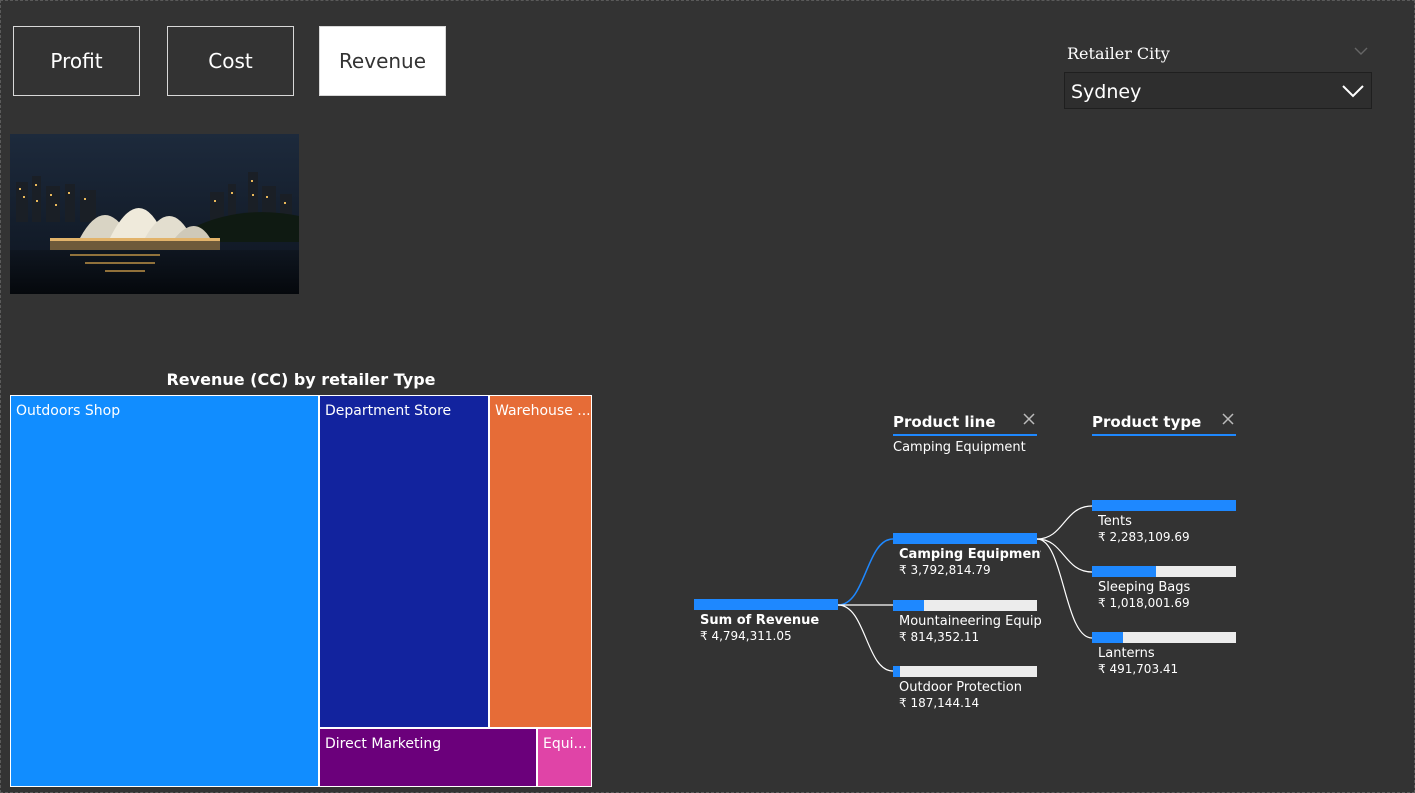 The width and height of the screenshot is (1415, 793). What do you see at coordinates (1126, 653) in the screenshot?
I see `node-label: Lanterns` at bounding box center [1126, 653].